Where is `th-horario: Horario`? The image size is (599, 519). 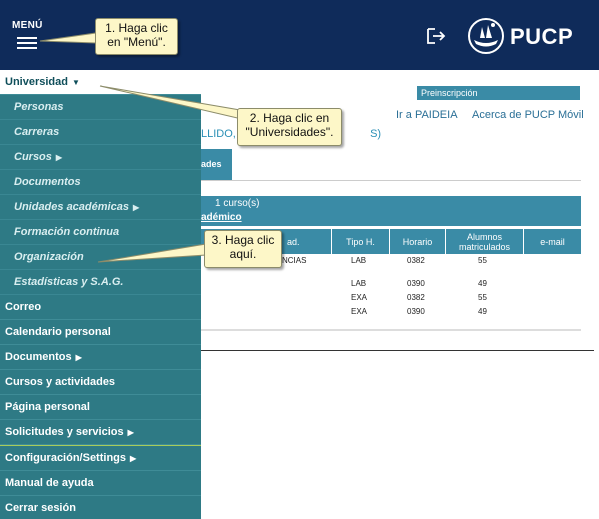 th-horario: Horario is located at coordinates (417, 242).